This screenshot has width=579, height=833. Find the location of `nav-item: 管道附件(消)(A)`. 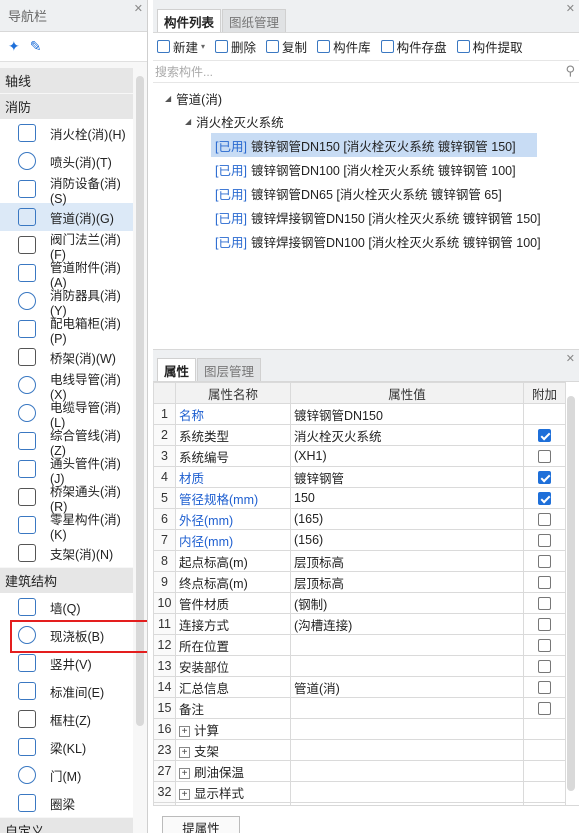

nav-item: 管道附件(消)(A) is located at coordinates (66, 274).